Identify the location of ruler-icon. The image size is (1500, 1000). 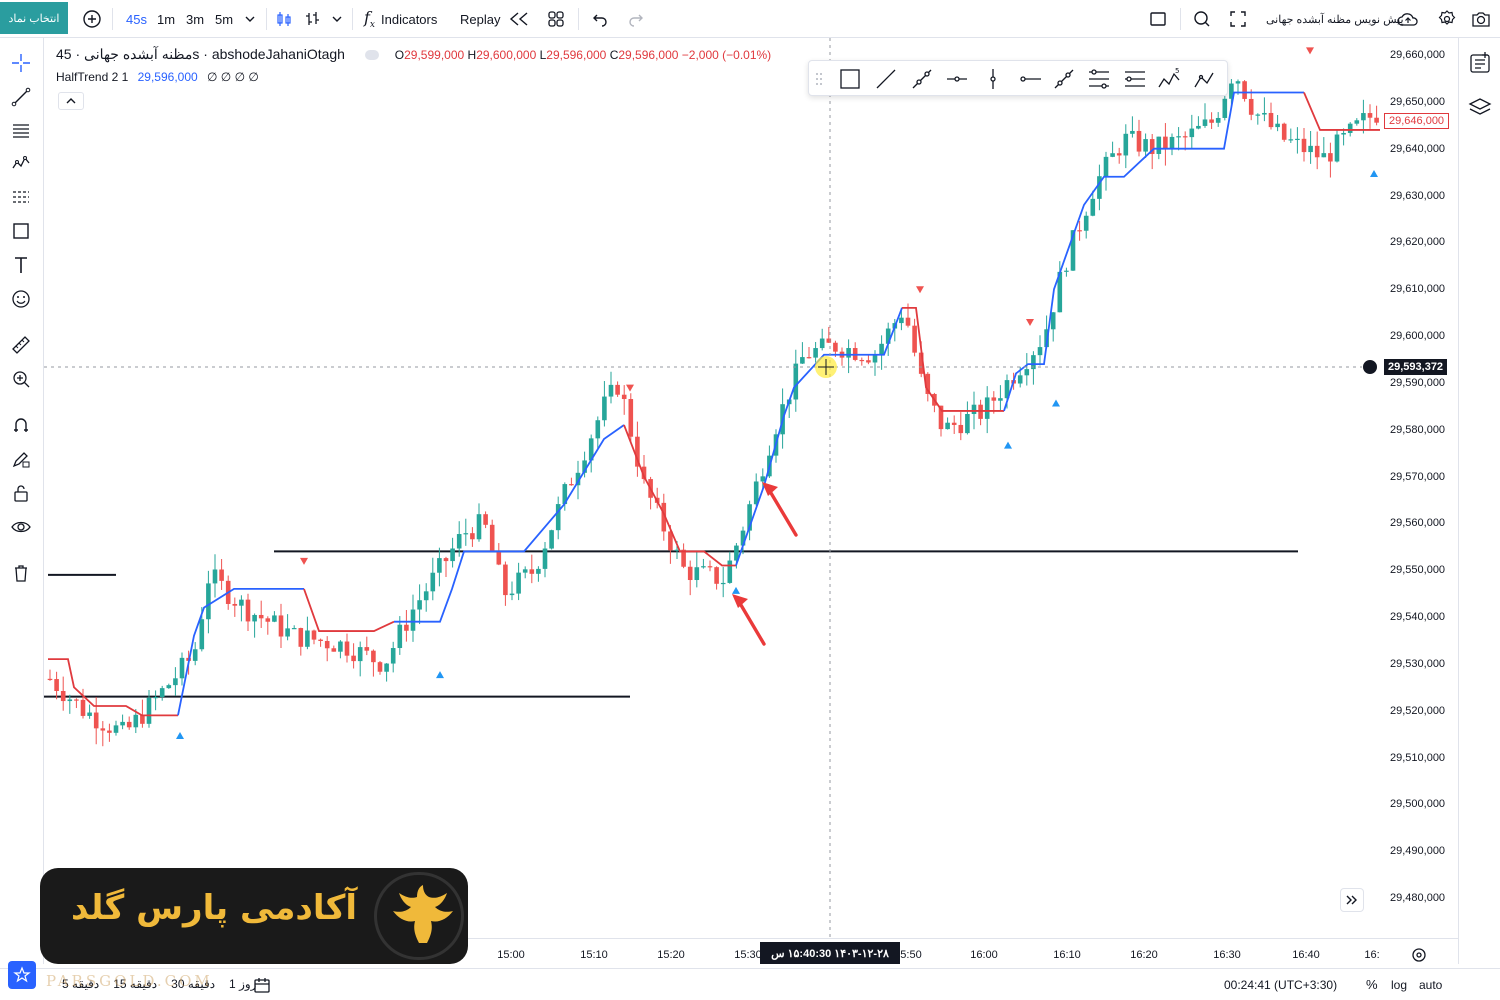
(21, 345).